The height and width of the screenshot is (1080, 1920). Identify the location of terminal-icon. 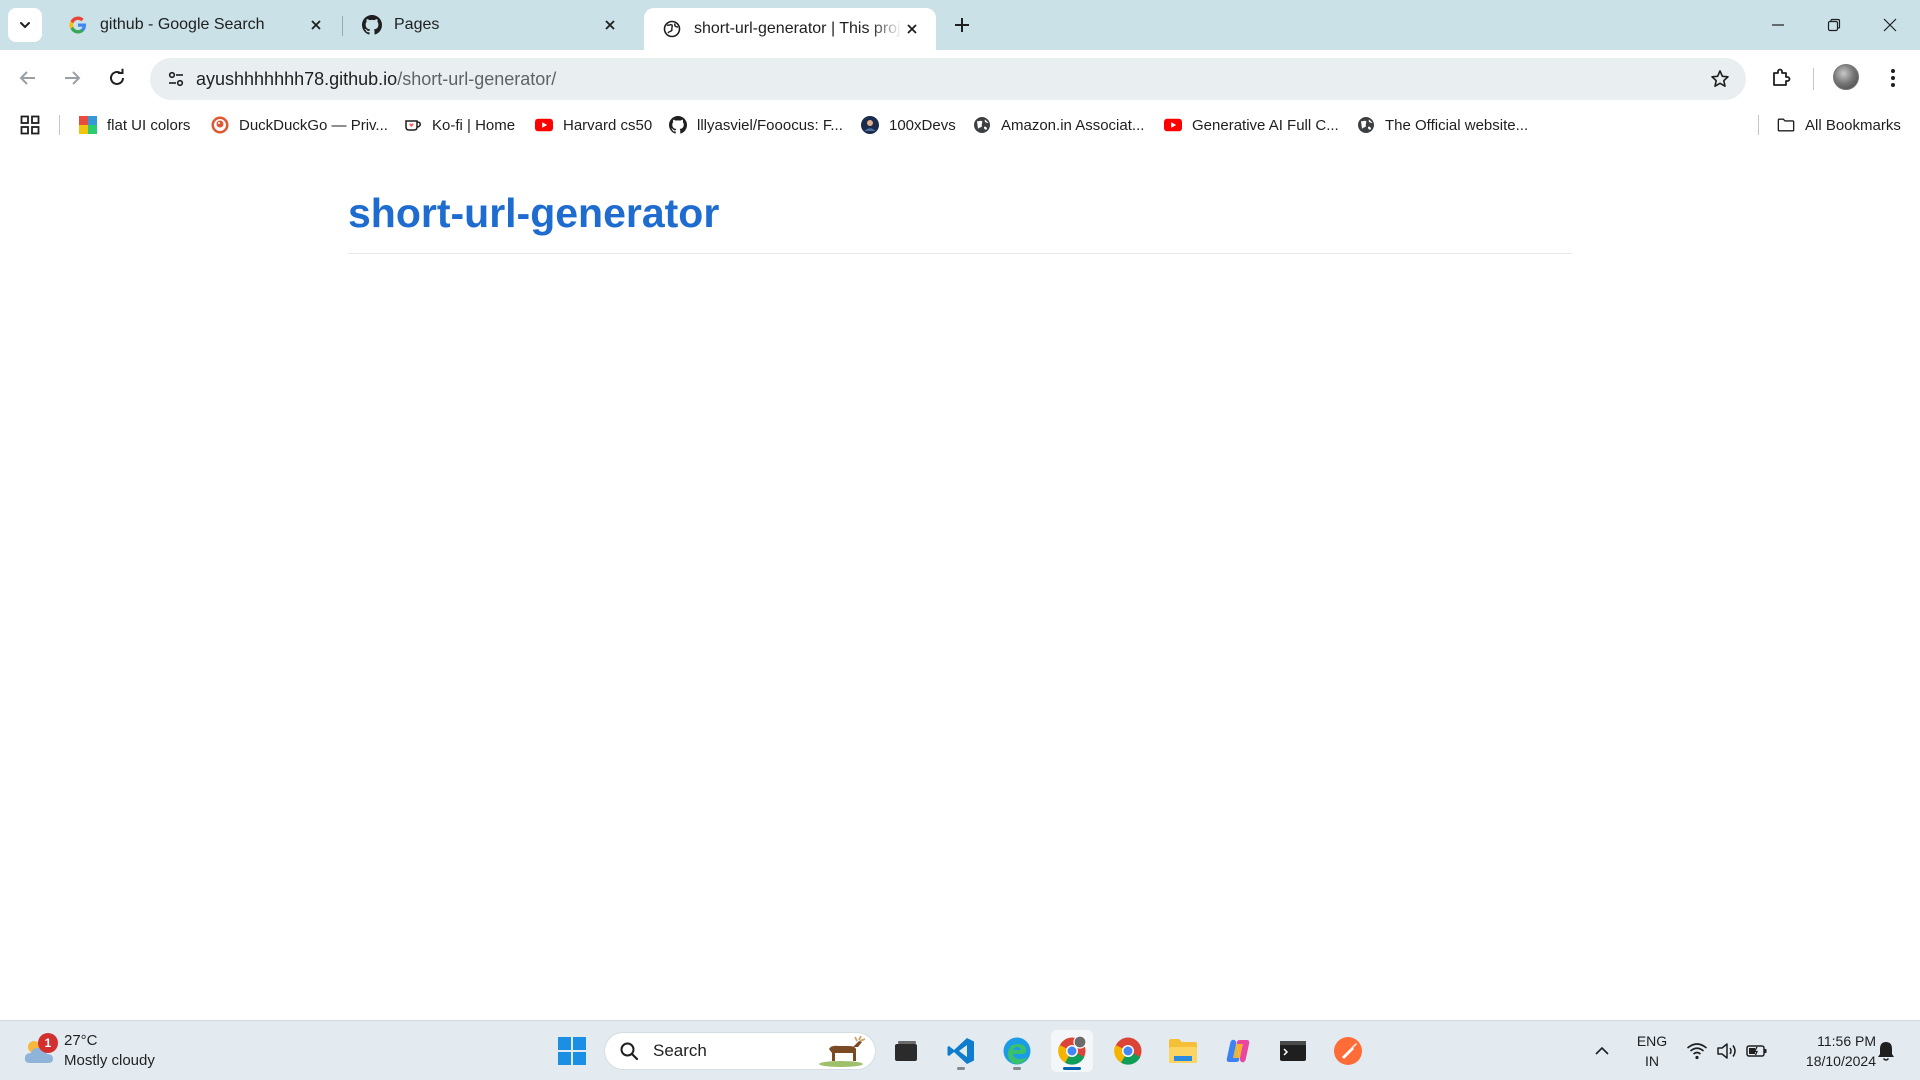
(1293, 1051).